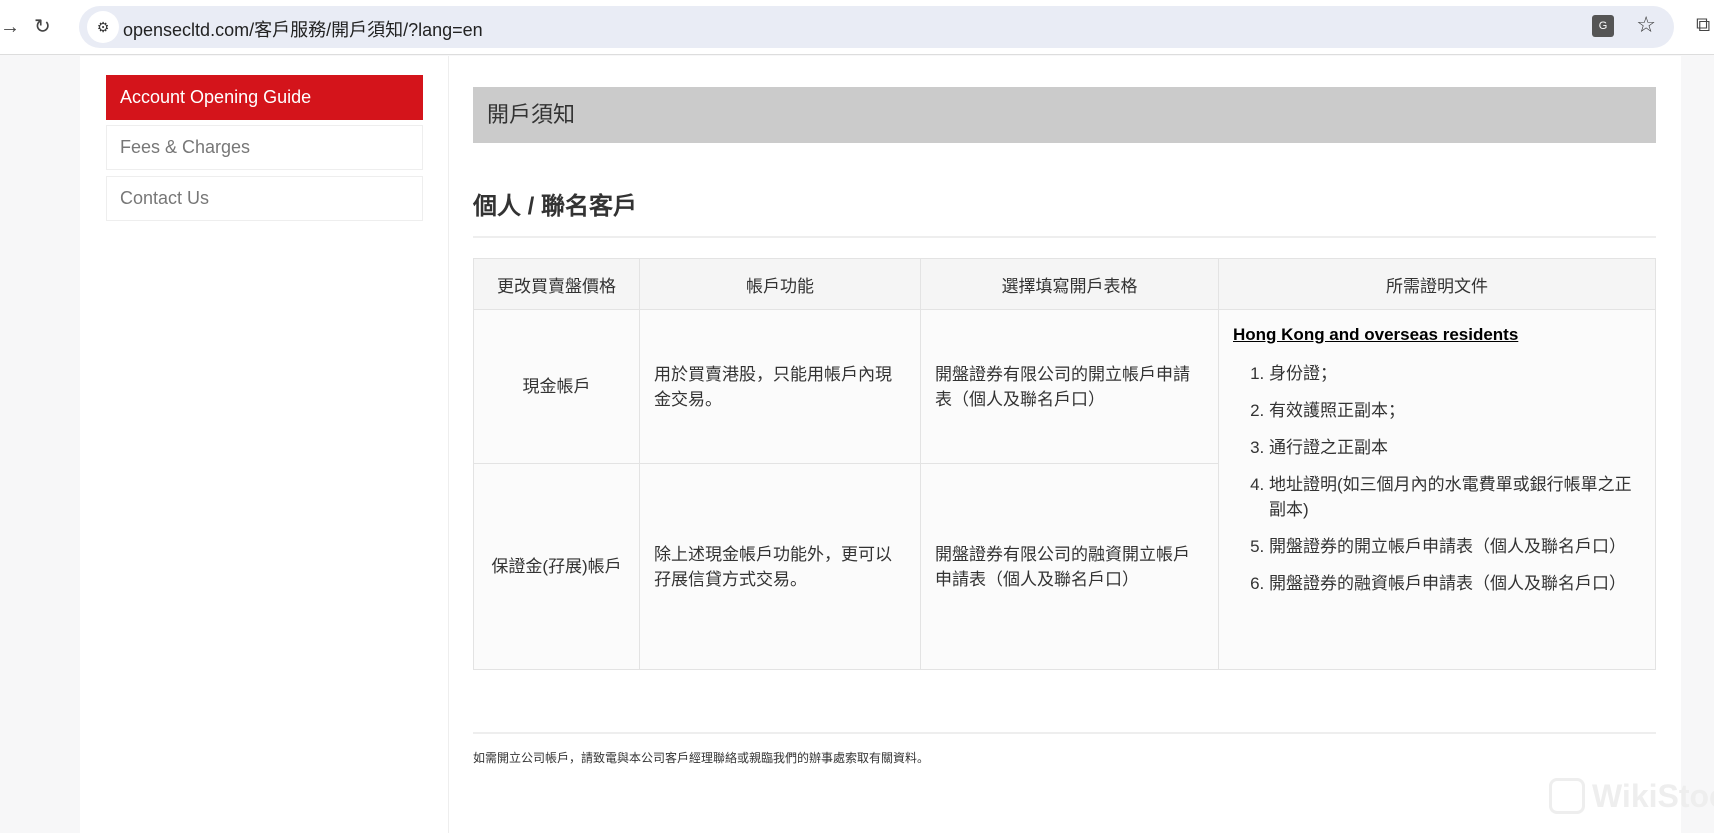  Describe the element at coordinates (1567, 796) in the screenshot. I see `watermark-logo-icon` at that location.